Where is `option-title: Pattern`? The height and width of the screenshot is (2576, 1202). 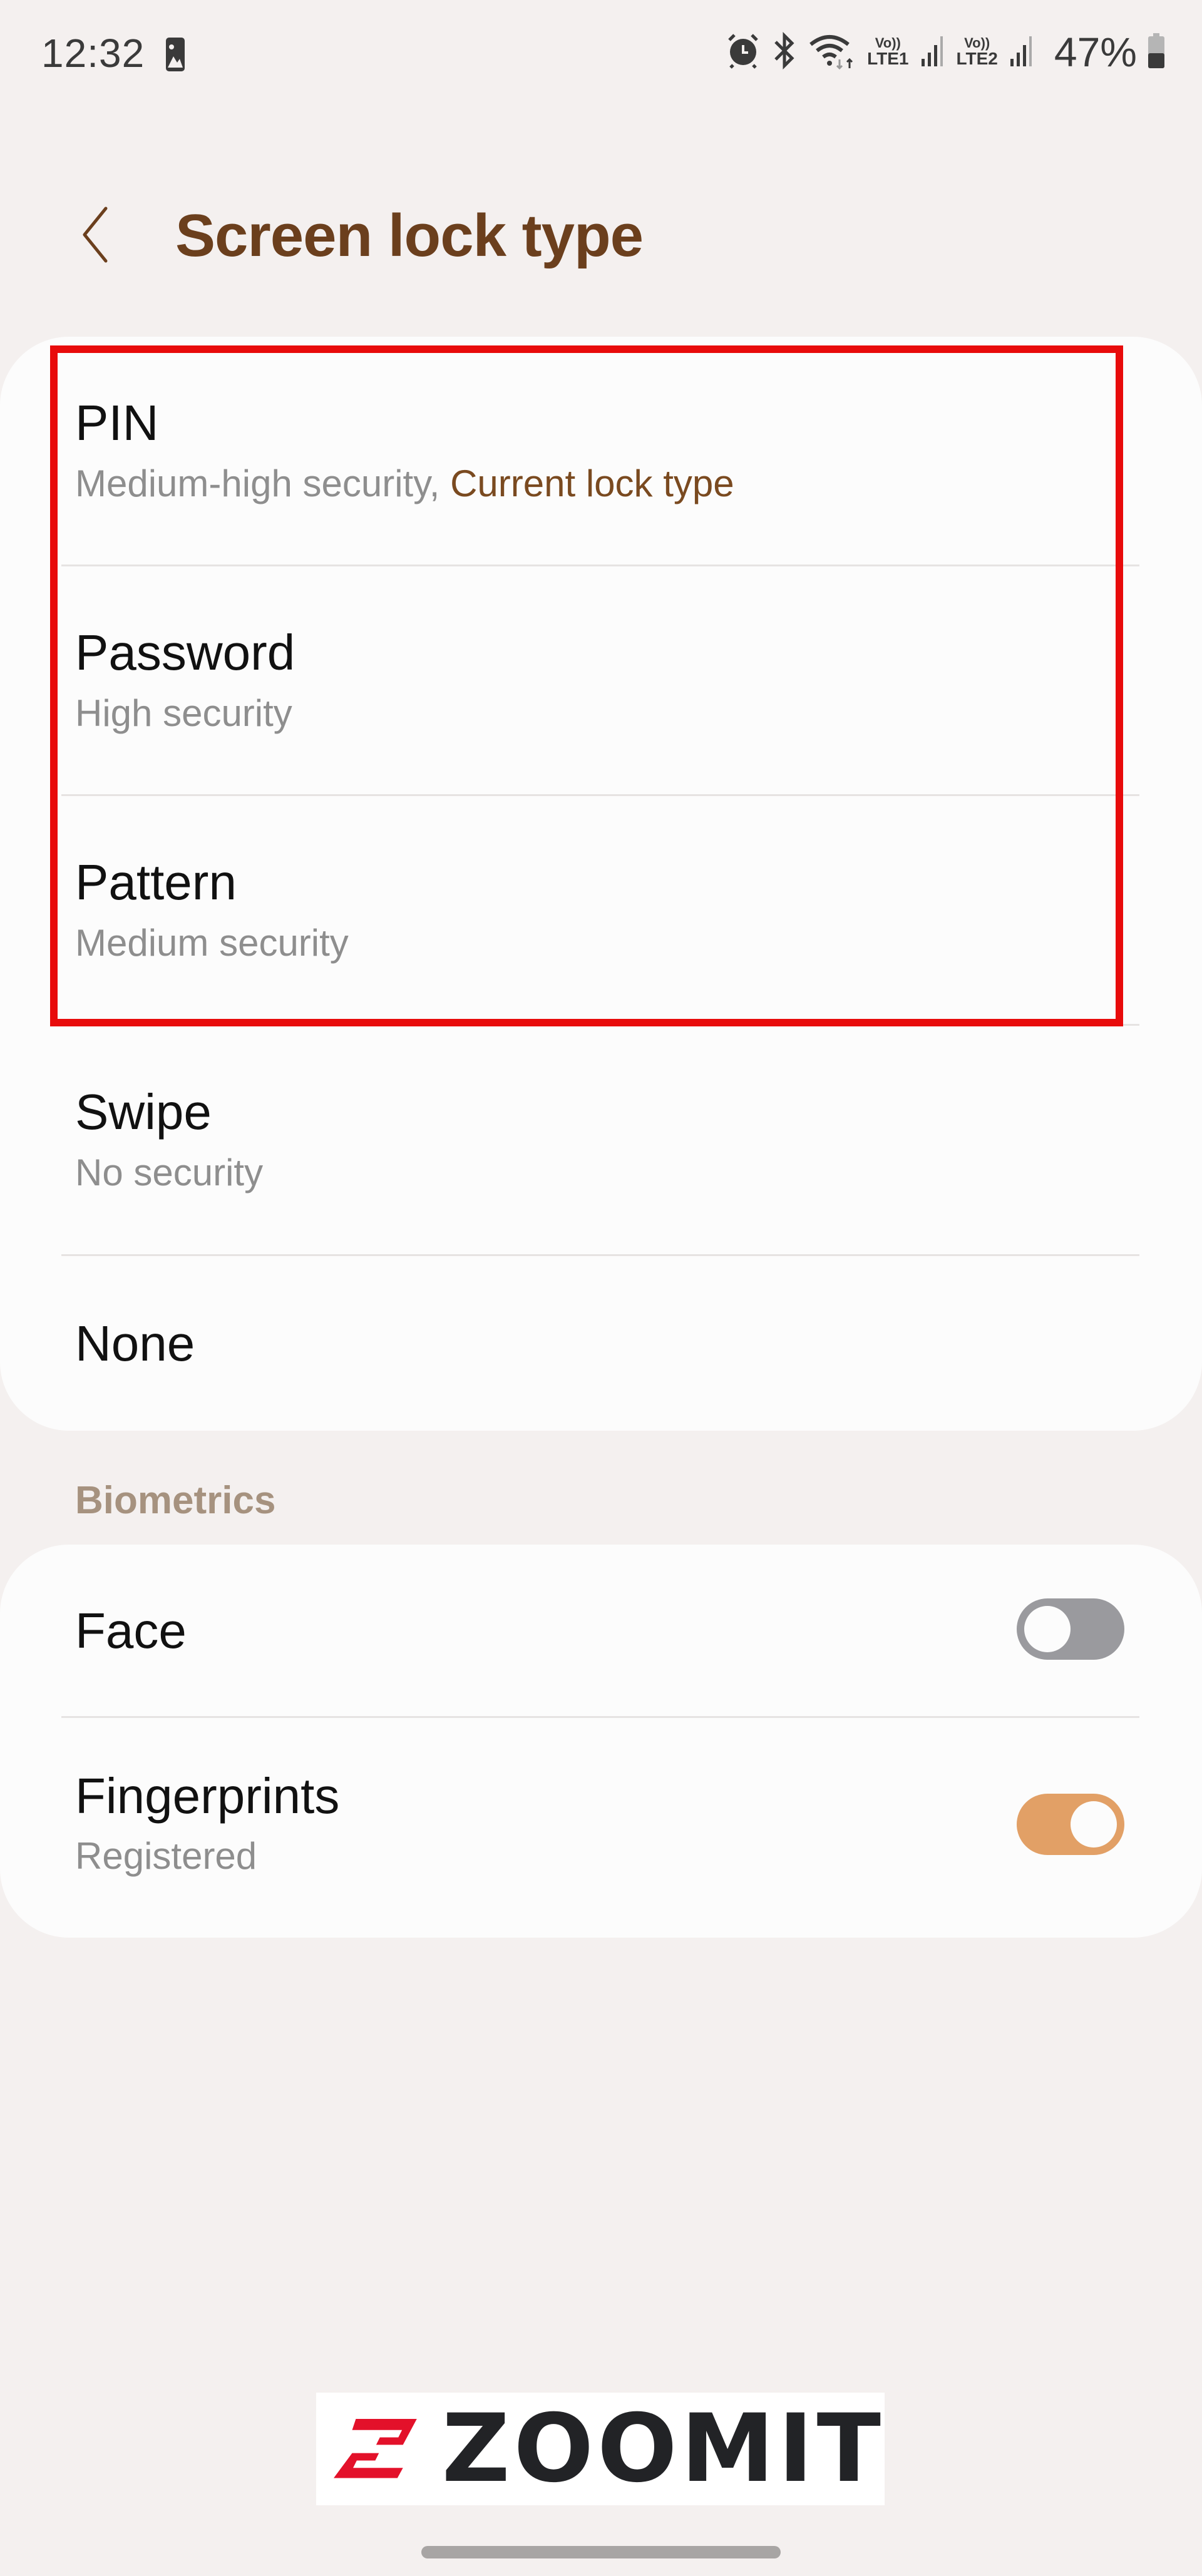 option-title: Pattern is located at coordinates (156, 882).